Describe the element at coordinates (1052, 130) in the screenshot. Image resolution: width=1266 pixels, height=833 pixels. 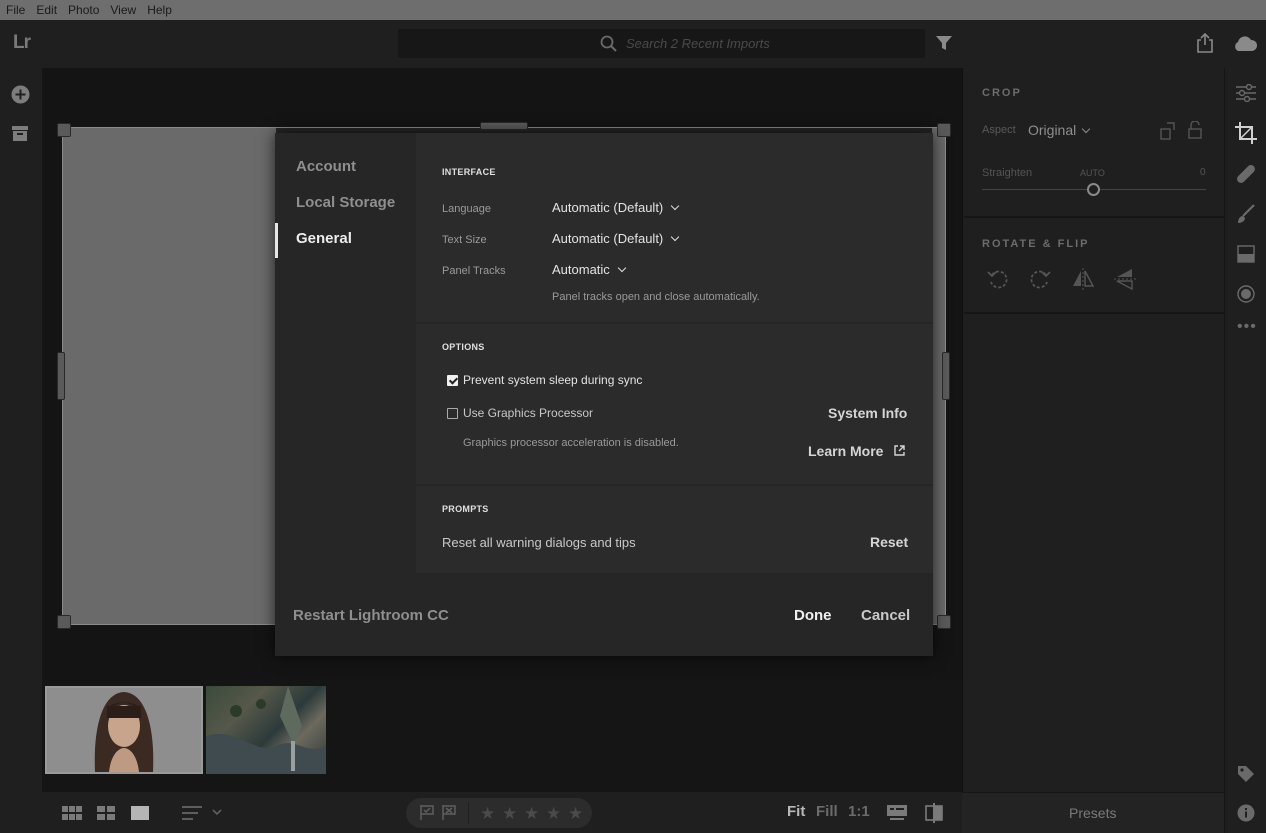
I see `aspect-value: Original` at that location.